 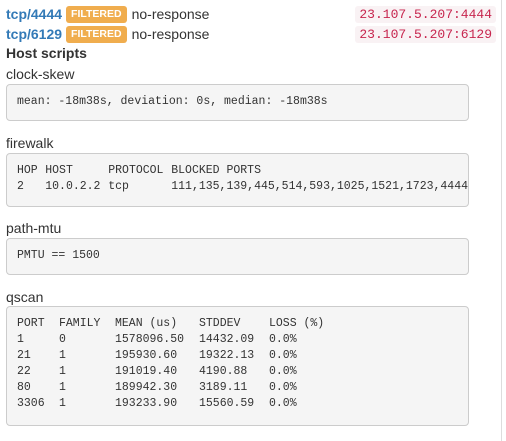 I want to click on script-name-clock-skew: clock-skew, so click(x=40, y=74).